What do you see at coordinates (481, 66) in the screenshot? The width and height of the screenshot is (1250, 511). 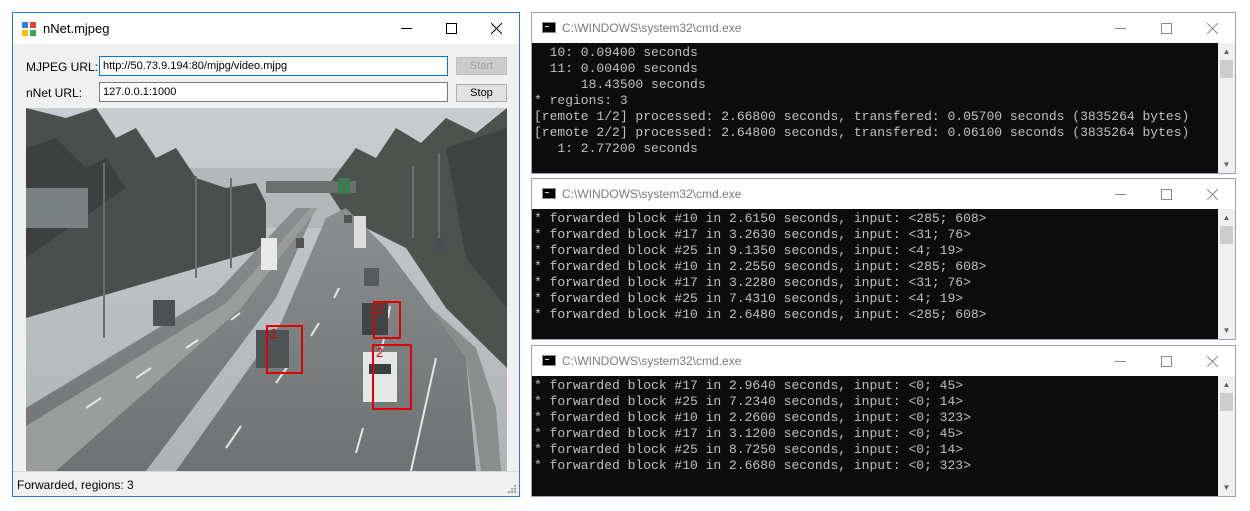 I see `start-button: Start` at bounding box center [481, 66].